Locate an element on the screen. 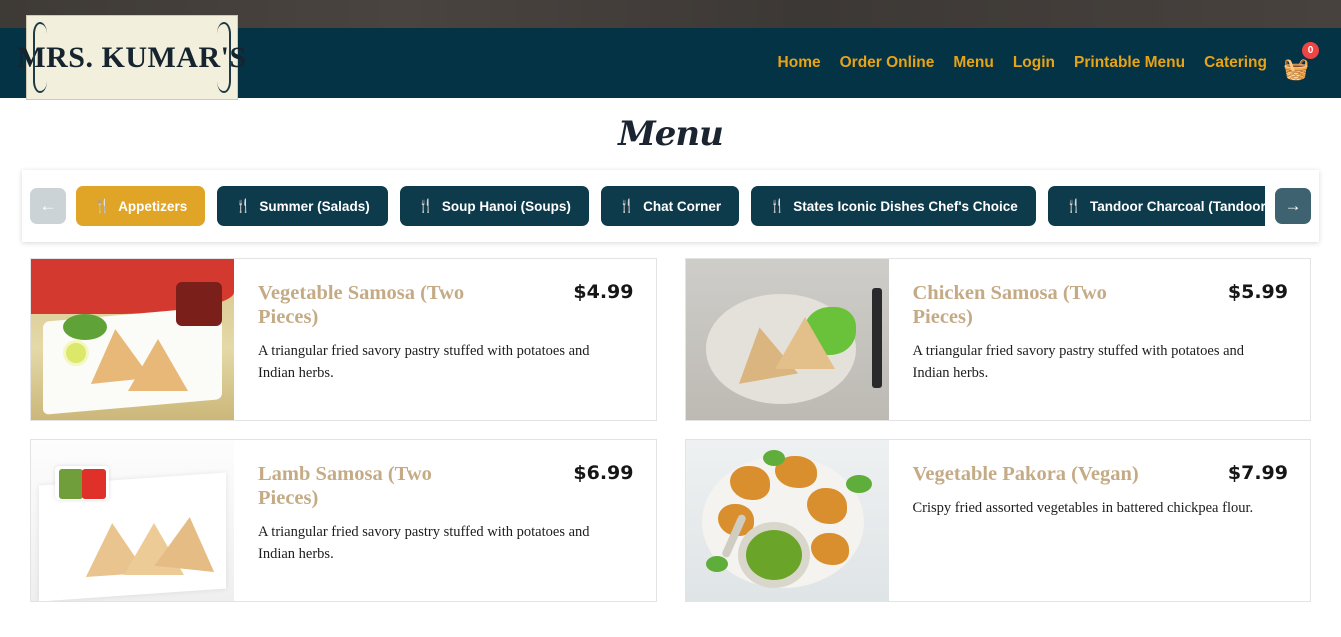 The width and height of the screenshot is (1341, 637). site-logo: MRS. KUMAR'S is located at coordinates (131, 57).